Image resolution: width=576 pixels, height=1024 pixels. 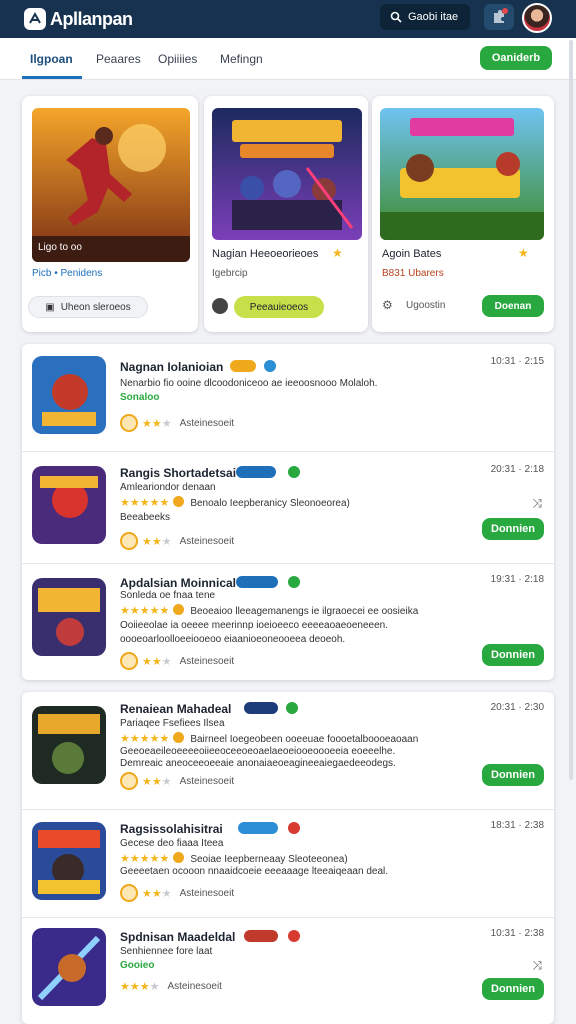 What do you see at coordinates (517, 361) in the screenshot?
I see `item-date: 10:31 · 2:15` at bounding box center [517, 361].